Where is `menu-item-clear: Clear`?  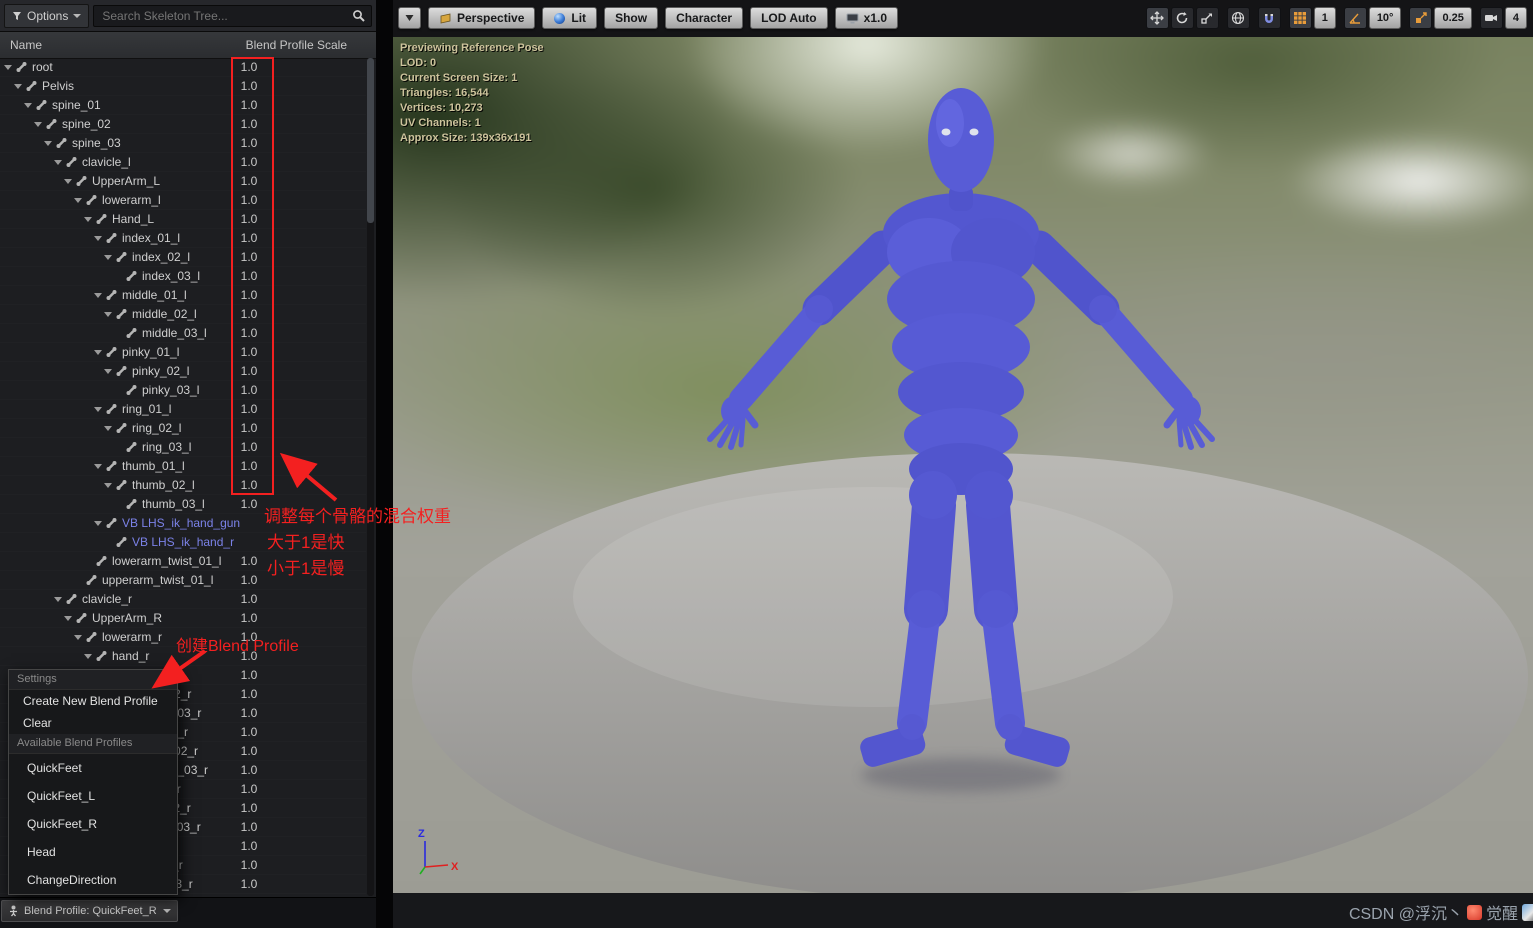
menu-item-clear: Clear is located at coordinates (93, 723).